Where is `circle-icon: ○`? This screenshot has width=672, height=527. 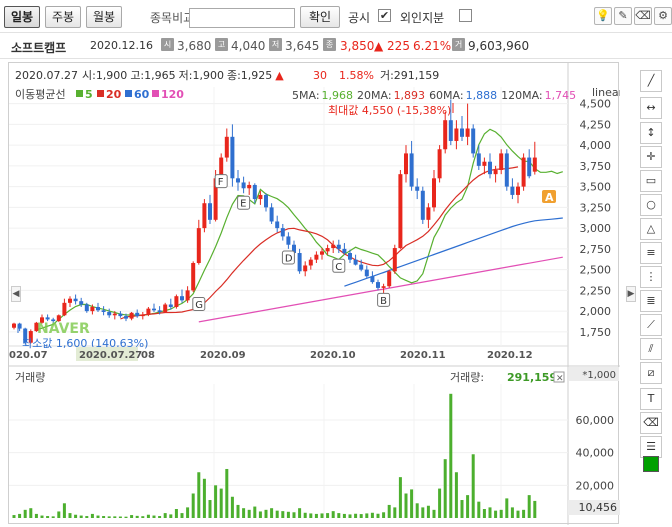
circle-icon: ○ is located at coordinates (651, 205).